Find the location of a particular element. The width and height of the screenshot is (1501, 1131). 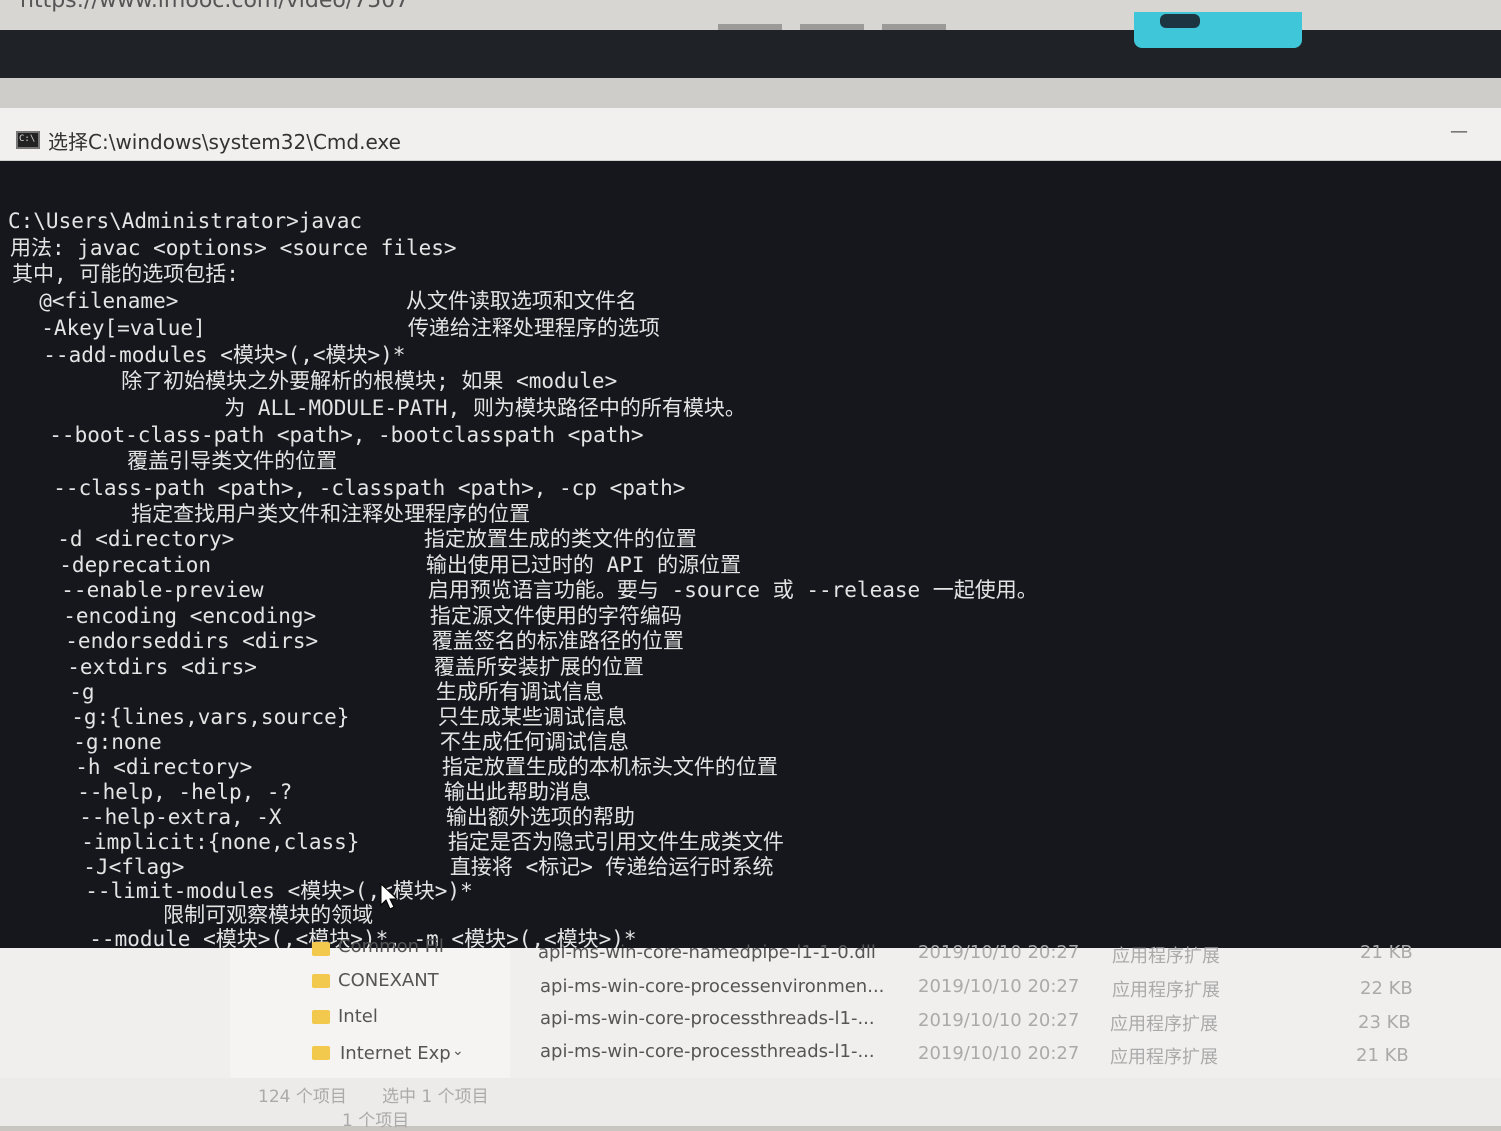

nav-folder-item: Internet Exp is located at coordinates (395, 1053).